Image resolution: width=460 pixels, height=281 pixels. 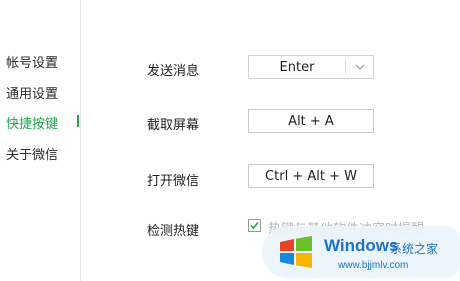 What do you see at coordinates (345, 67) in the screenshot?
I see `select-separator` at bounding box center [345, 67].